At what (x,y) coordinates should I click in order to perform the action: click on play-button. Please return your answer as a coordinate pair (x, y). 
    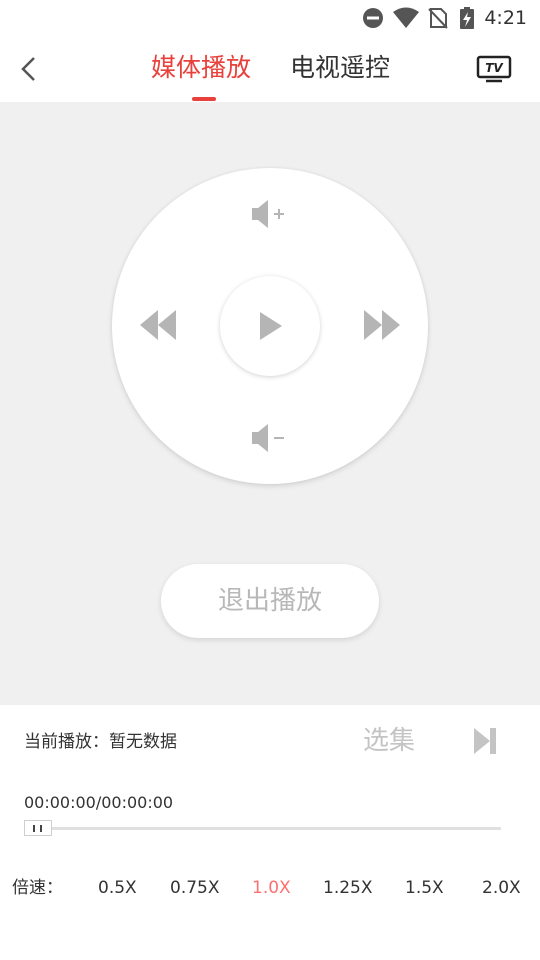
    Looking at the image, I should click on (270, 326).